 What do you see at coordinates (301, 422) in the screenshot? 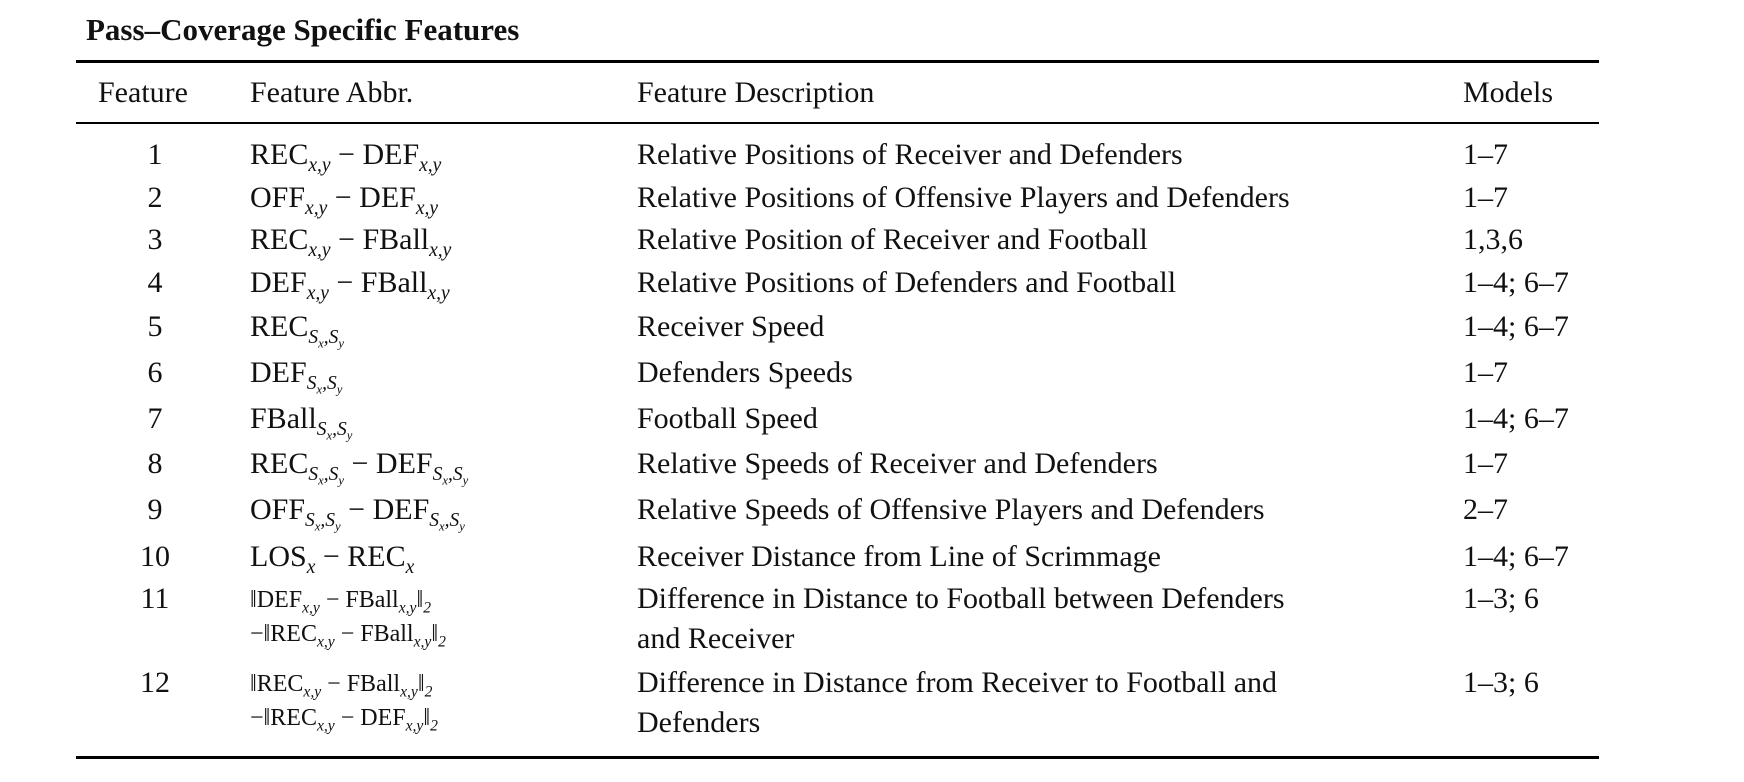
I see `row-7-abbr: FBallSx,Sy` at bounding box center [301, 422].